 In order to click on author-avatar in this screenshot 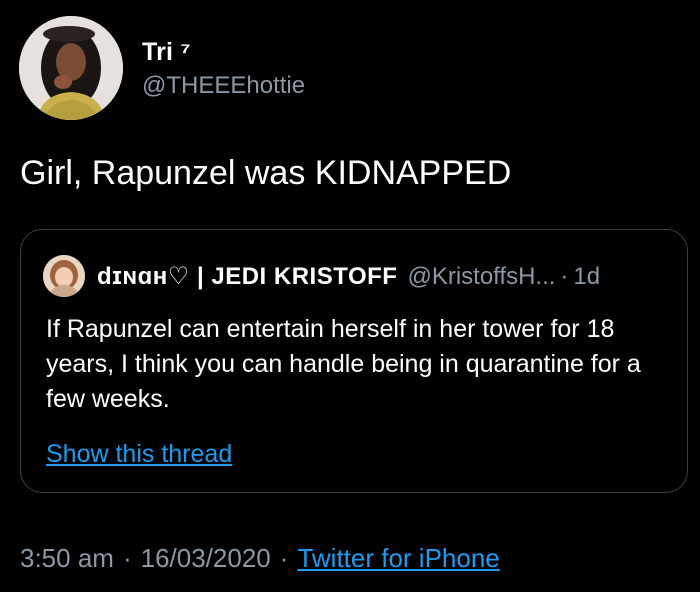, I will do `click(71, 68)`.